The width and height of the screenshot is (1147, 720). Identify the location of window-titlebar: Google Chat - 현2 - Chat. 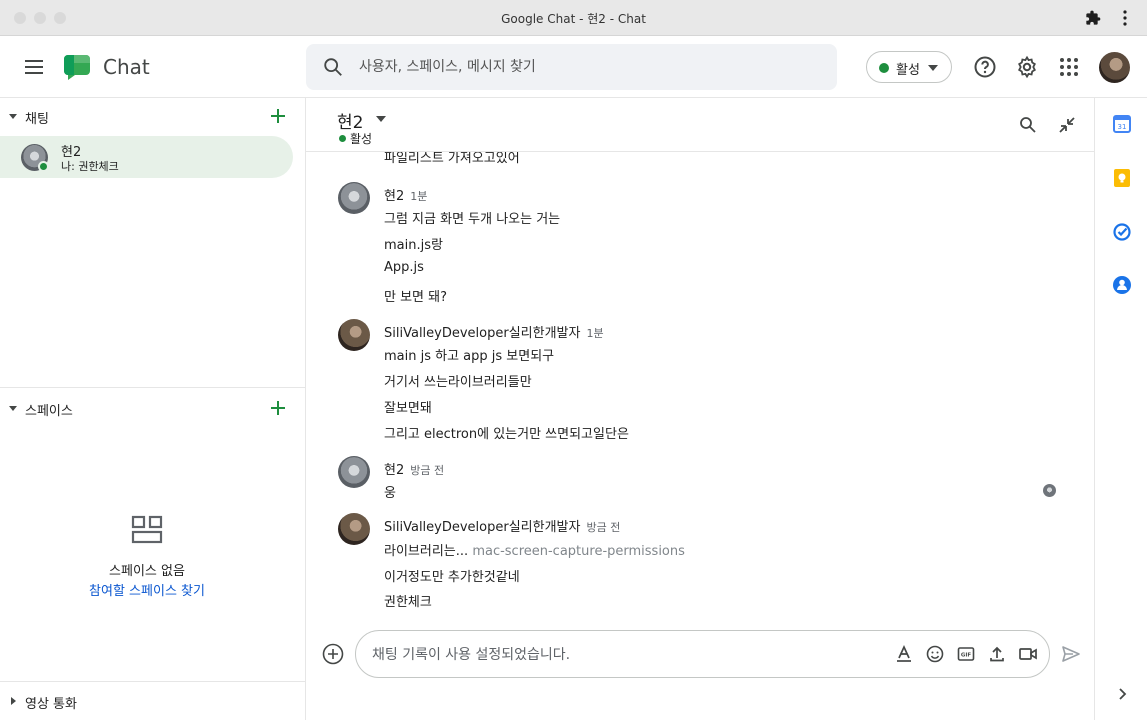
(573, 18).